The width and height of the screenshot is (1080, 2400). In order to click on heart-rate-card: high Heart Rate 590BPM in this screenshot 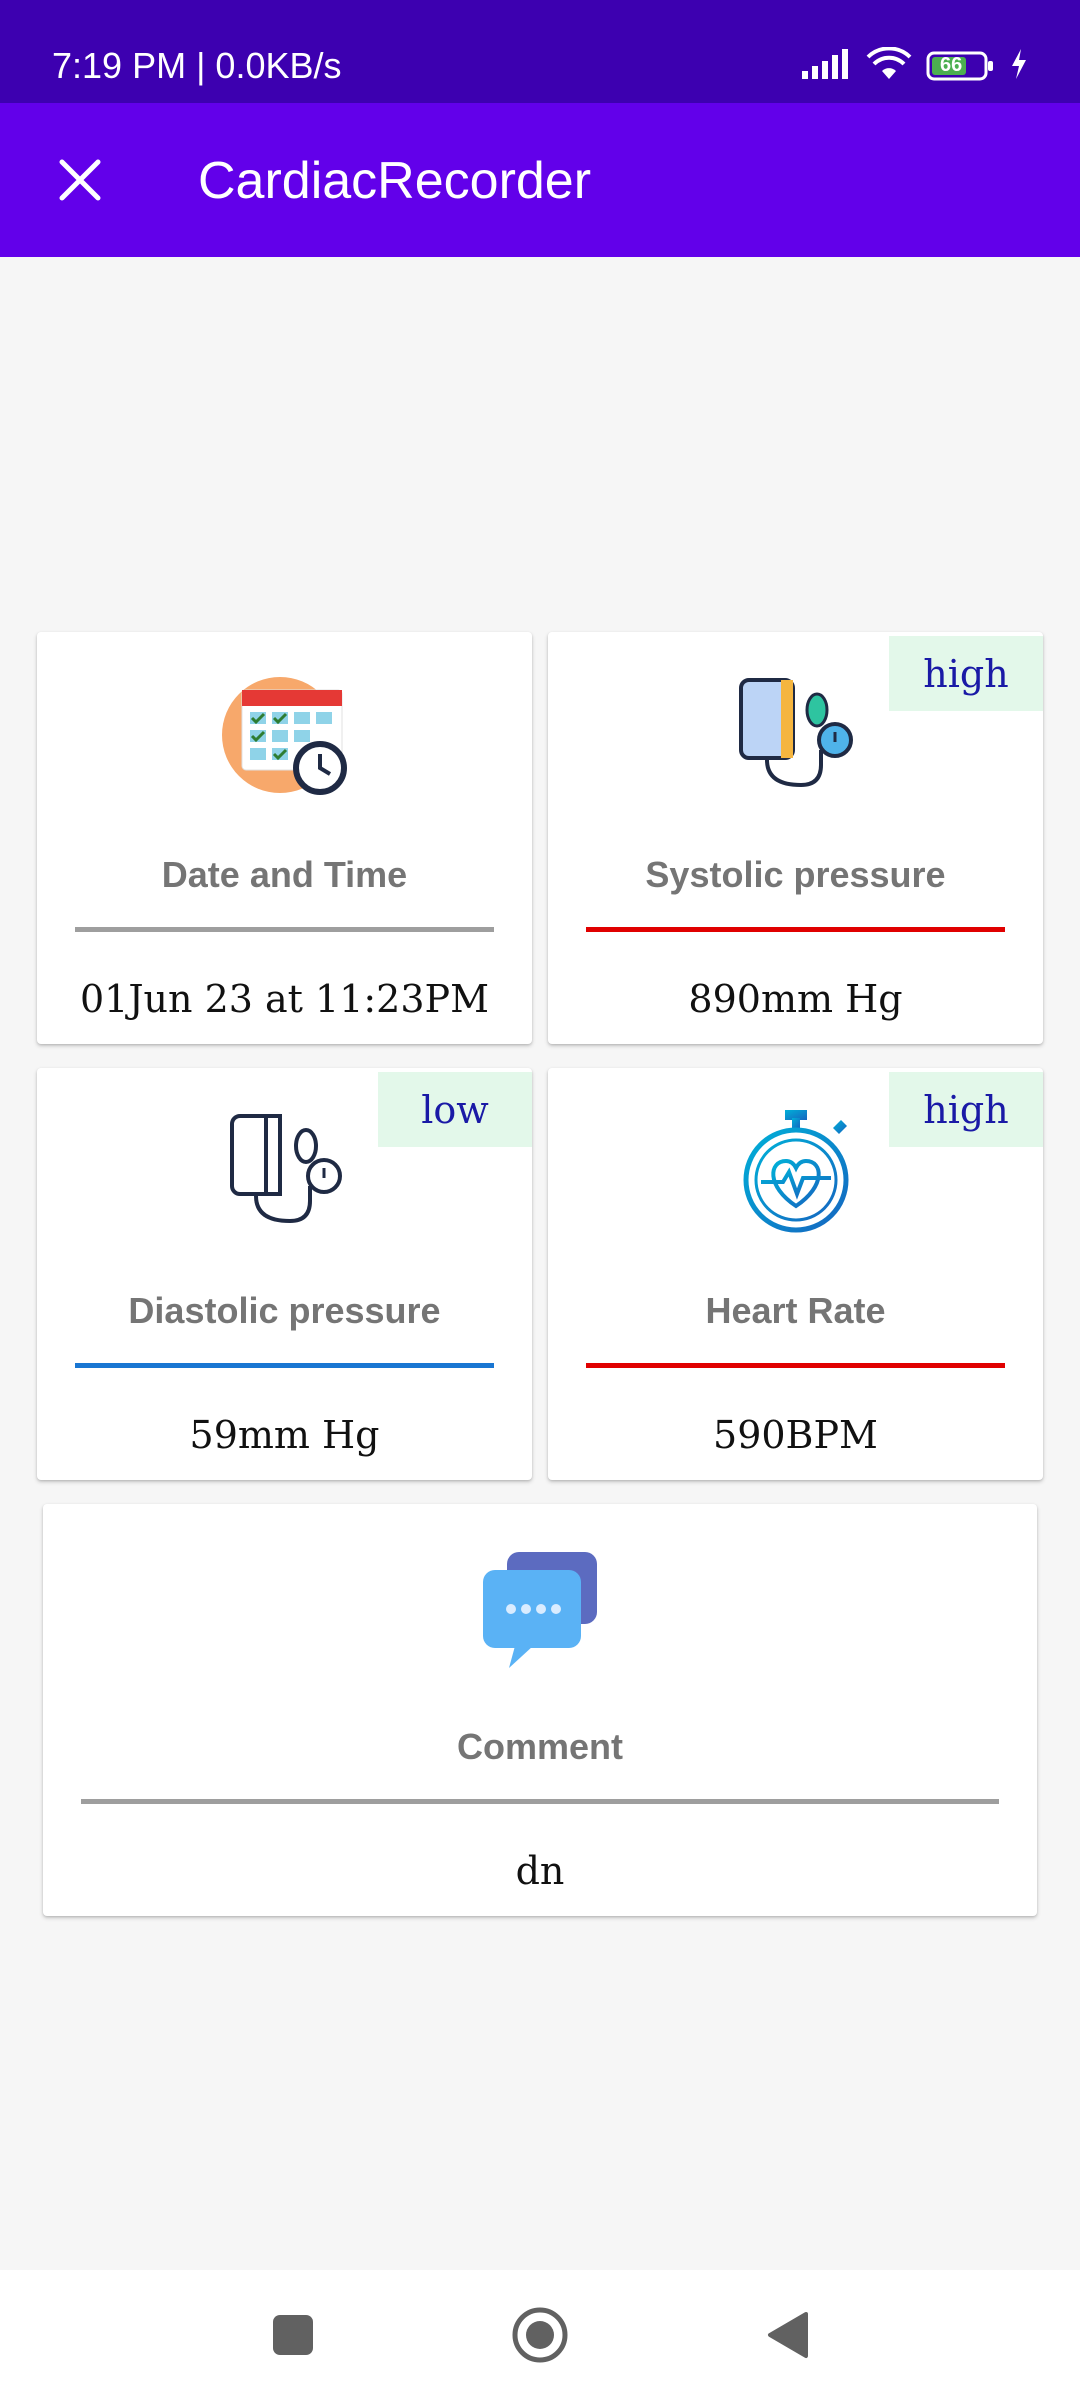, I will do `click(795, 1274)`.